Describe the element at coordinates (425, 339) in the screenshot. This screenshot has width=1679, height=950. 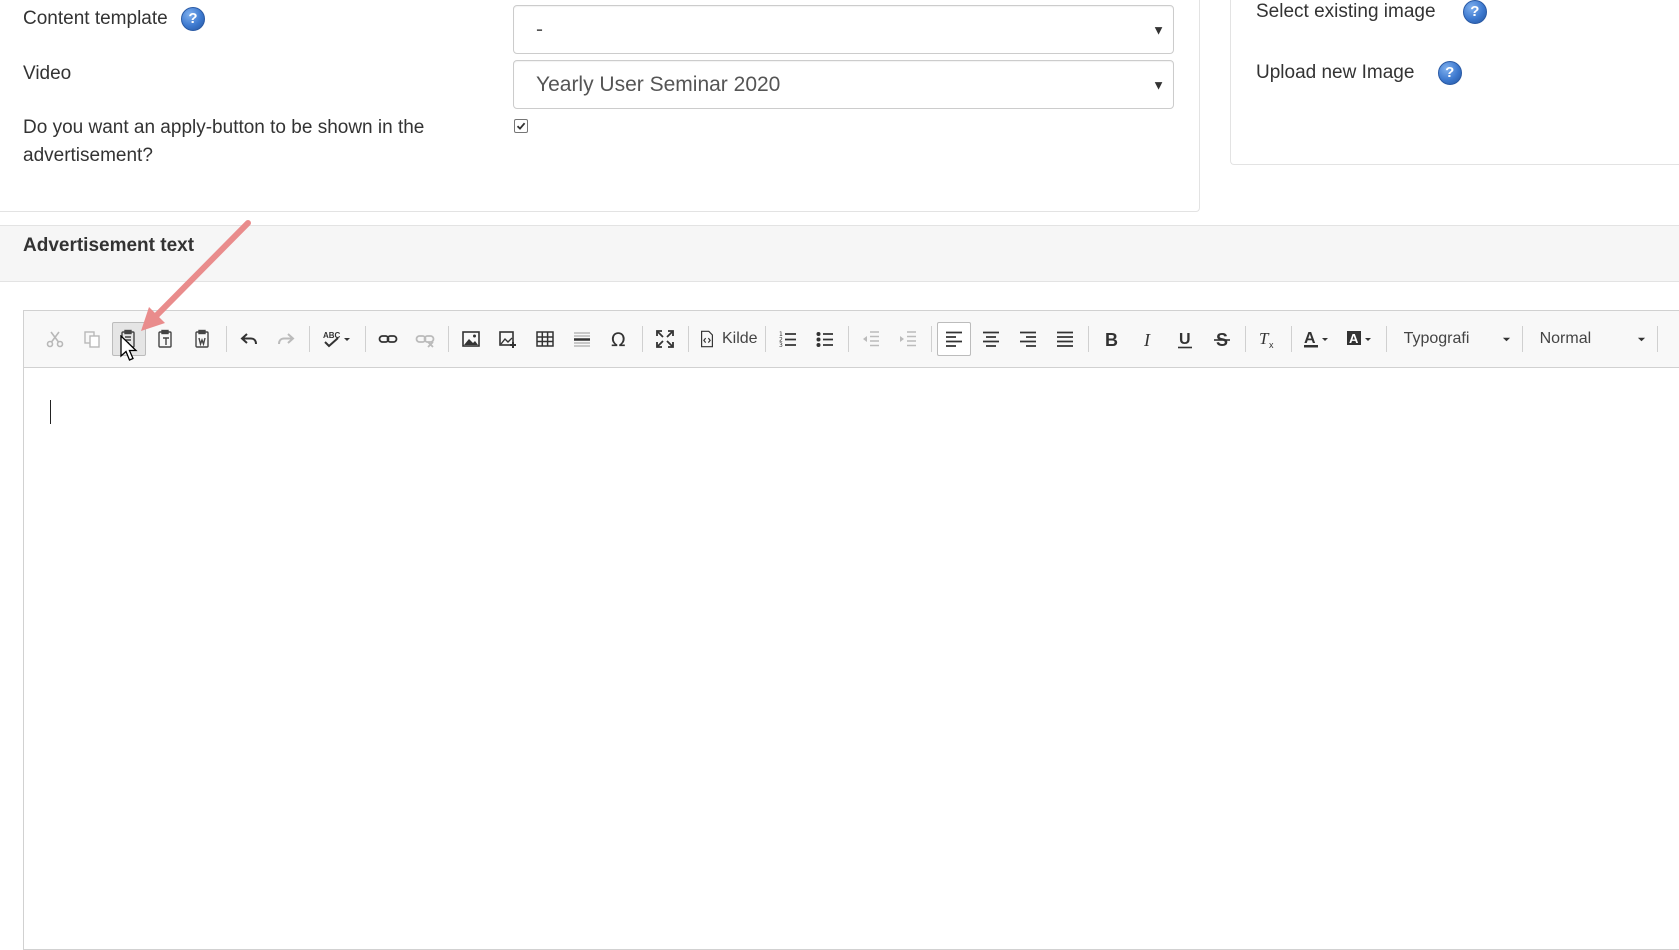
I see `unlink-icon` at that location.